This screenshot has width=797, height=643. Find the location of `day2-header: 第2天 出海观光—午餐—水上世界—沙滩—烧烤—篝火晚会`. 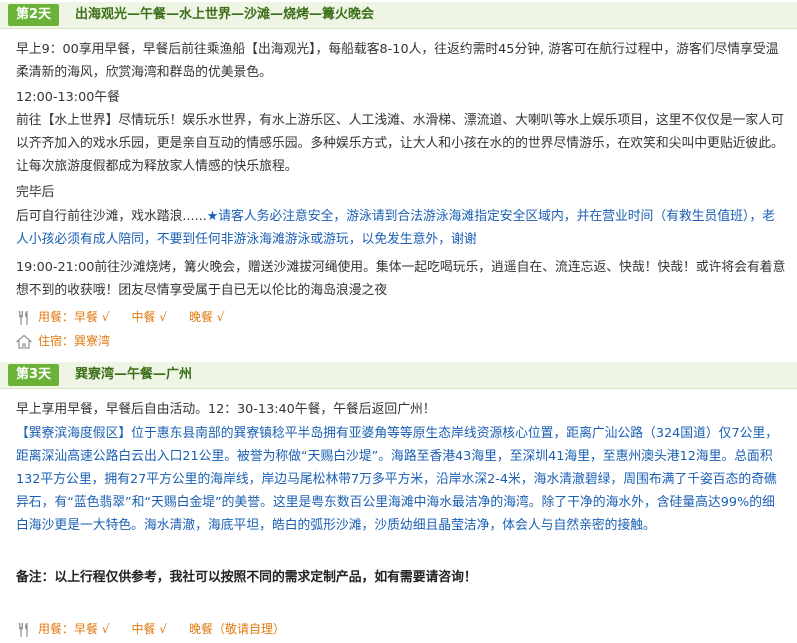

day2-header: 第2天 出海观光—午餐—水上世界—沙滩—烧烤—篝火晚会 is located at coordinates (398, 15).